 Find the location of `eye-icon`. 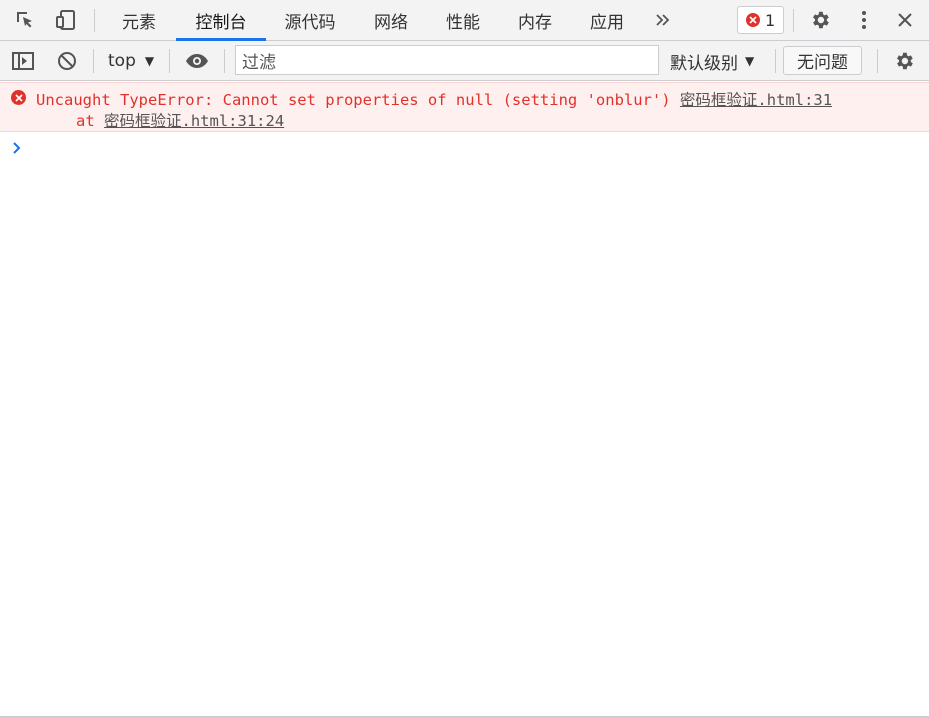

eye-icon is located at coordinates (197, 61).